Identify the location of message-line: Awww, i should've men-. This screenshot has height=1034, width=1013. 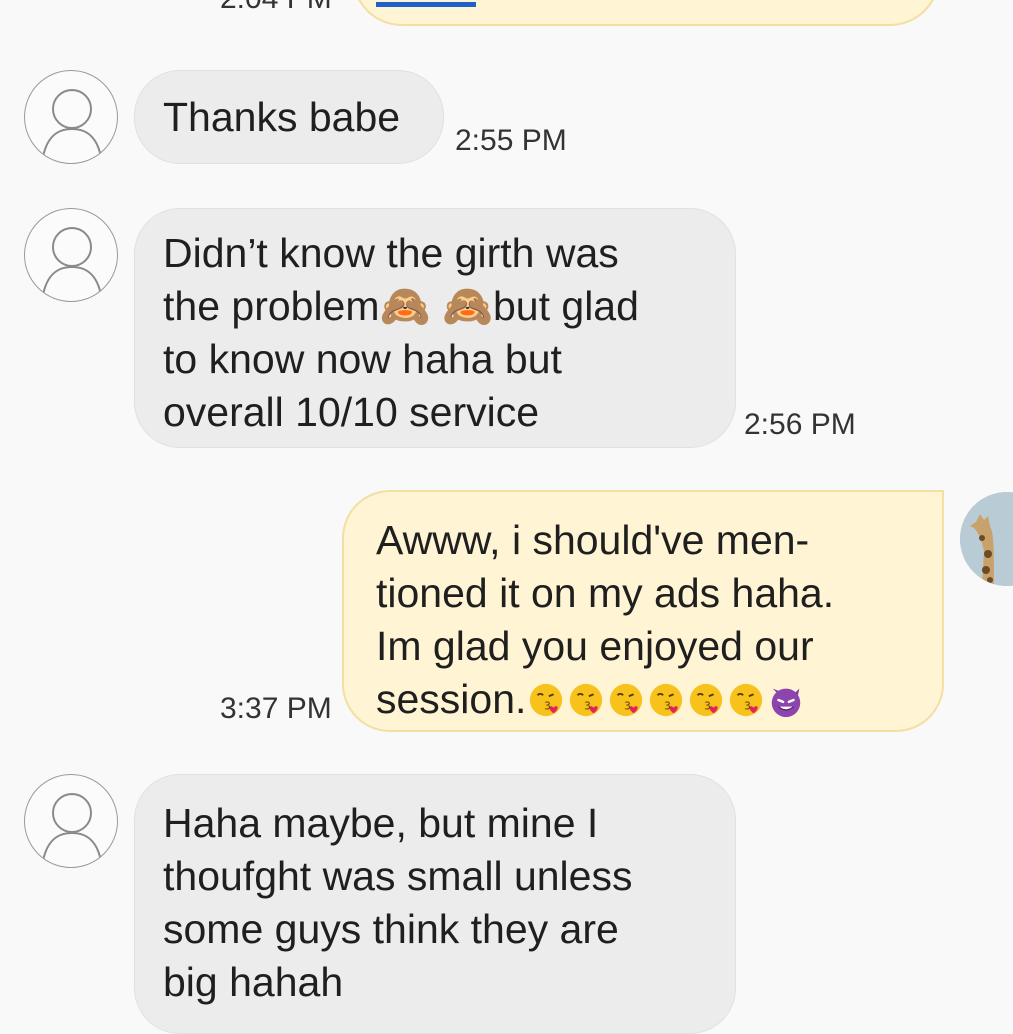
(593, 540).